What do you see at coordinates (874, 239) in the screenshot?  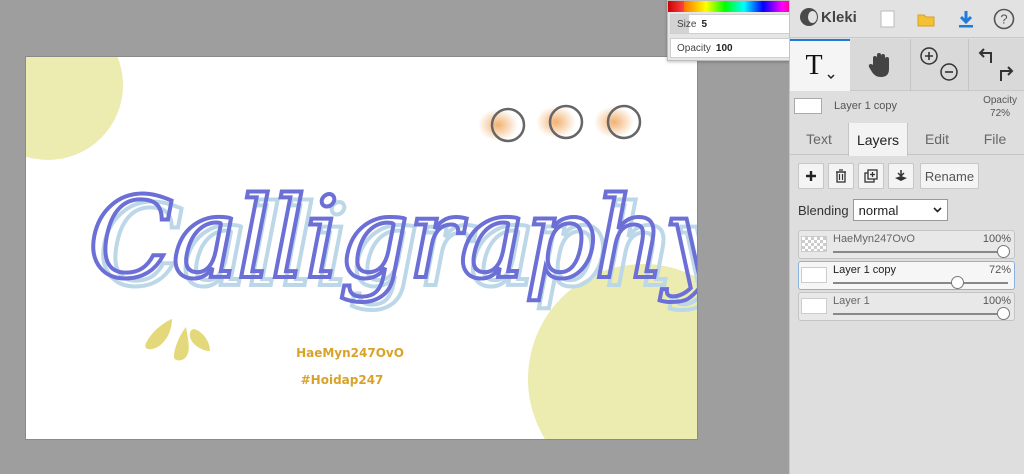 I see `layer-name: HaeMyn247OvO` at bounding box center [874, 239].